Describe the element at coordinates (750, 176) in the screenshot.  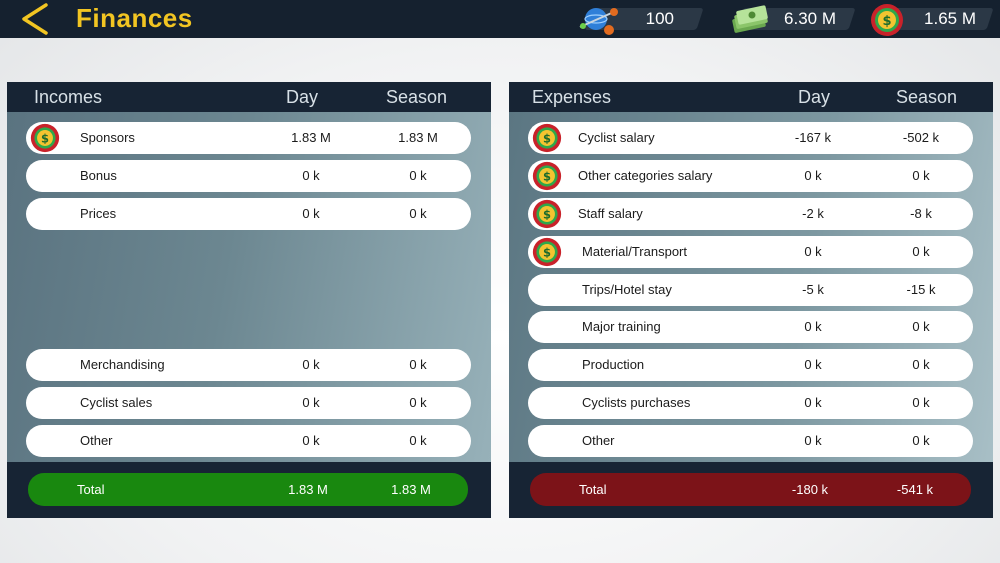
I see `expense-row-other-categories-salary: $ Other categories salary 0 k 0 k` at that location.